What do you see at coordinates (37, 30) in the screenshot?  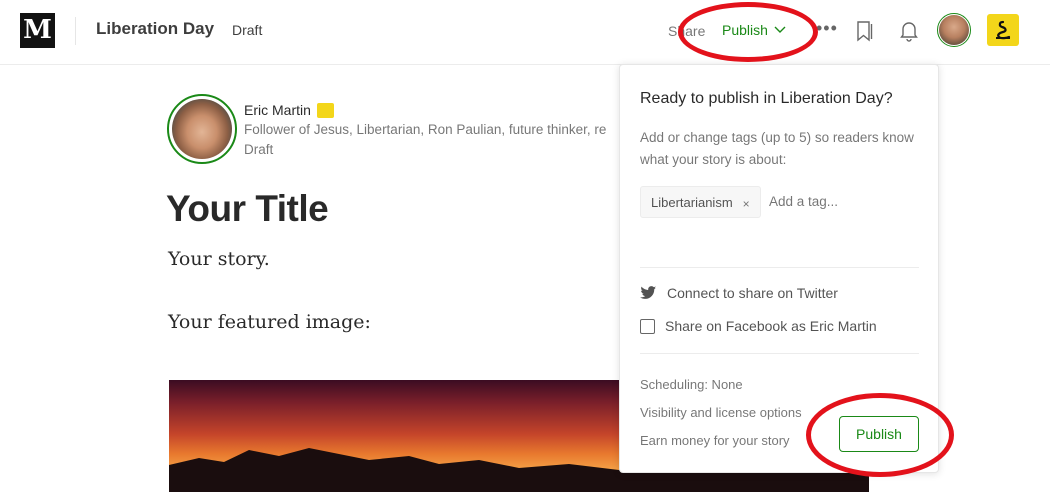 I see `medium-logo: M` at bounding box center [37, 30].